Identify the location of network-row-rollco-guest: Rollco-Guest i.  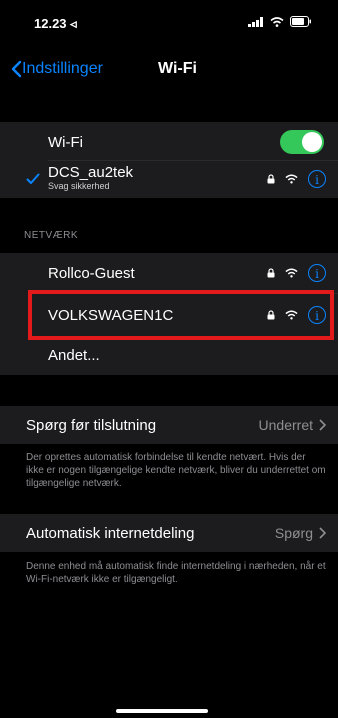
(169, 273).